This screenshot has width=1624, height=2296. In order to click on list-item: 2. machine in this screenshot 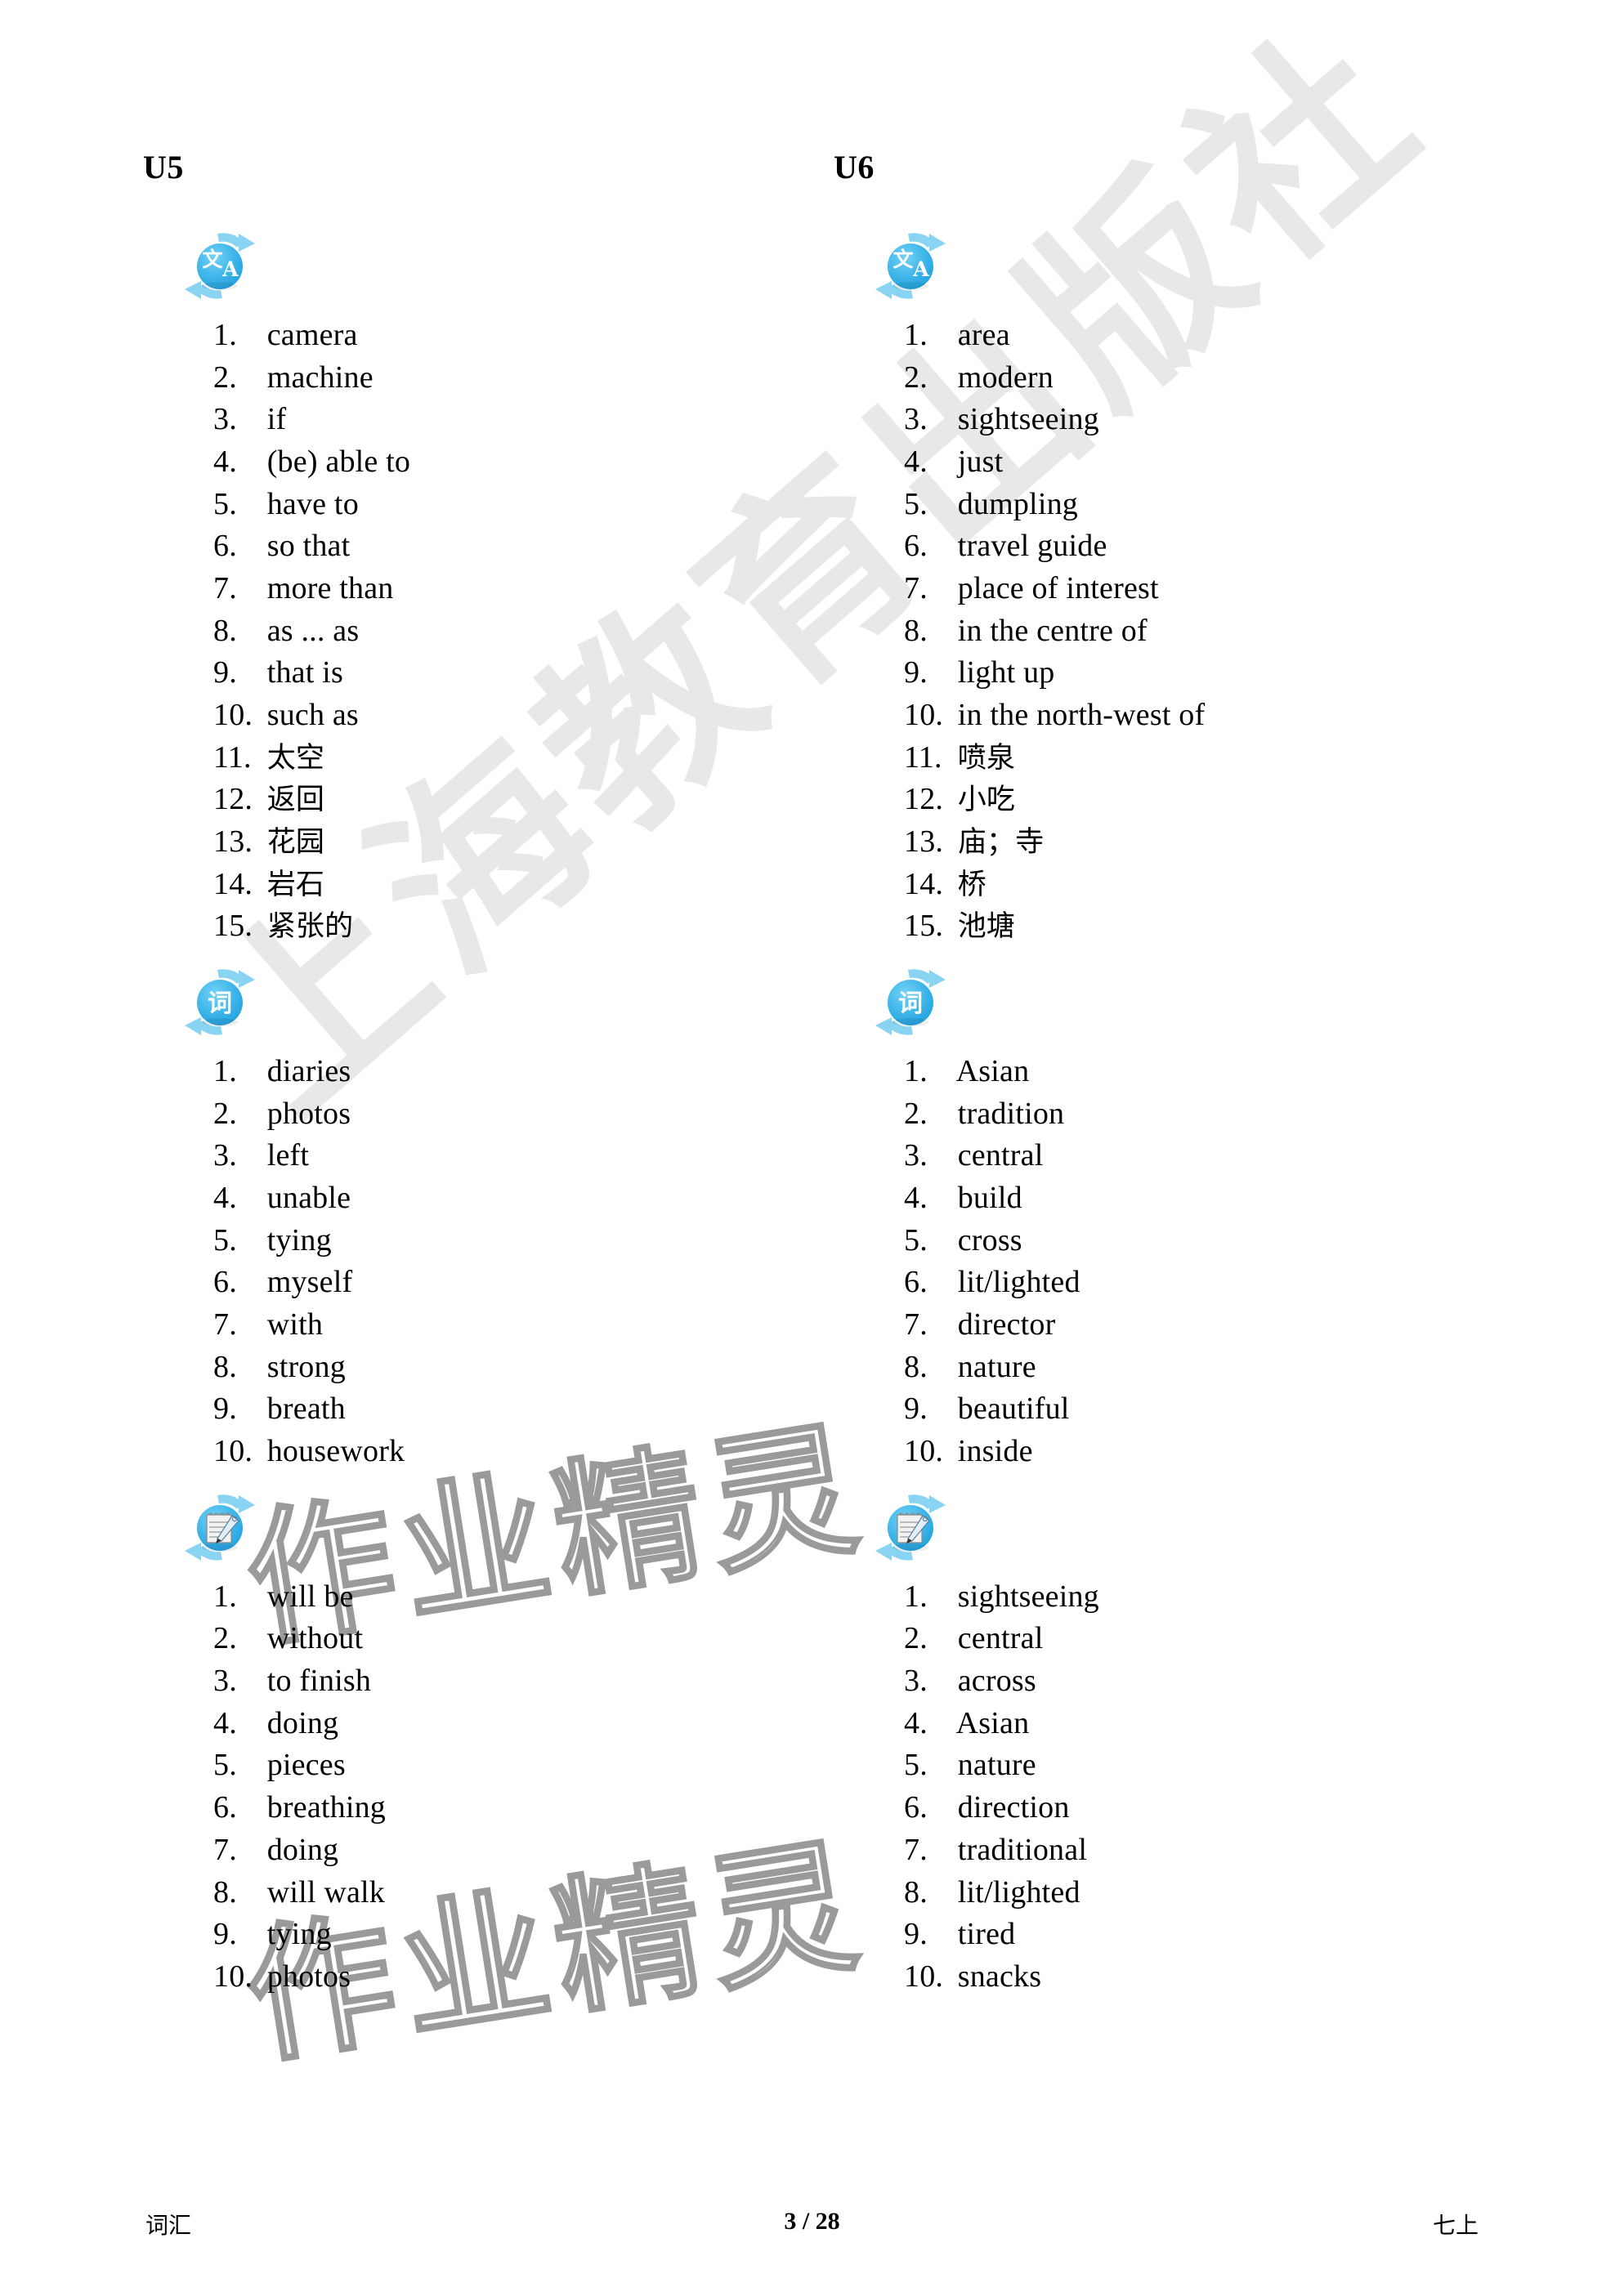, I will do `click(293, 377)`.